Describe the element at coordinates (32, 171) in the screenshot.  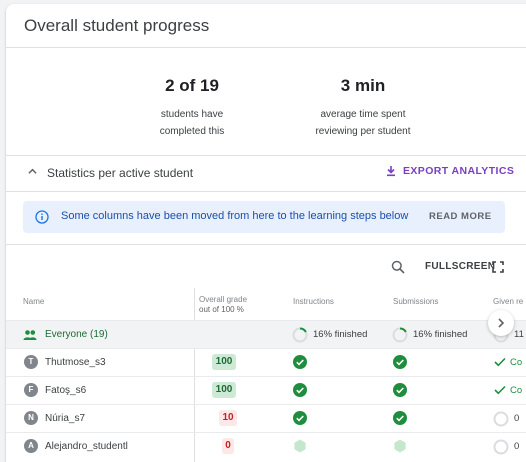
I see `chevron-up-icon` at that location.